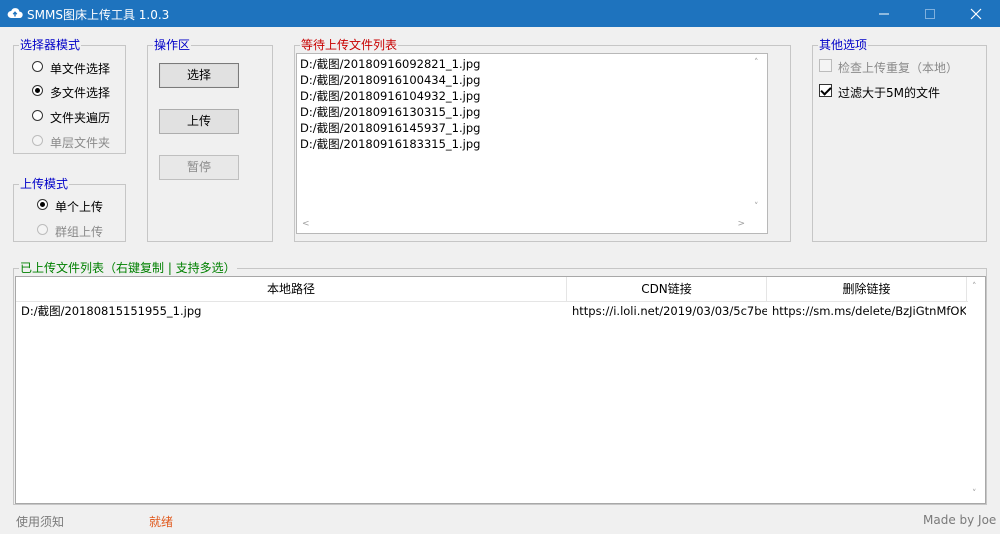 The image size is (1000, 534). I want to click on upload-button: 上传, so click(199, 121).